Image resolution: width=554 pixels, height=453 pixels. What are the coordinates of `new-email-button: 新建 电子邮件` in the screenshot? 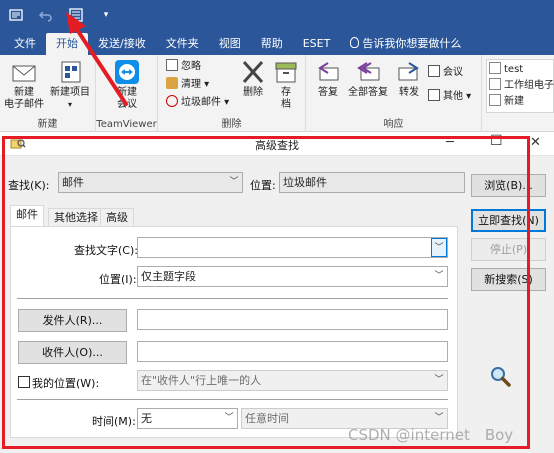 It's located at (24, 85).